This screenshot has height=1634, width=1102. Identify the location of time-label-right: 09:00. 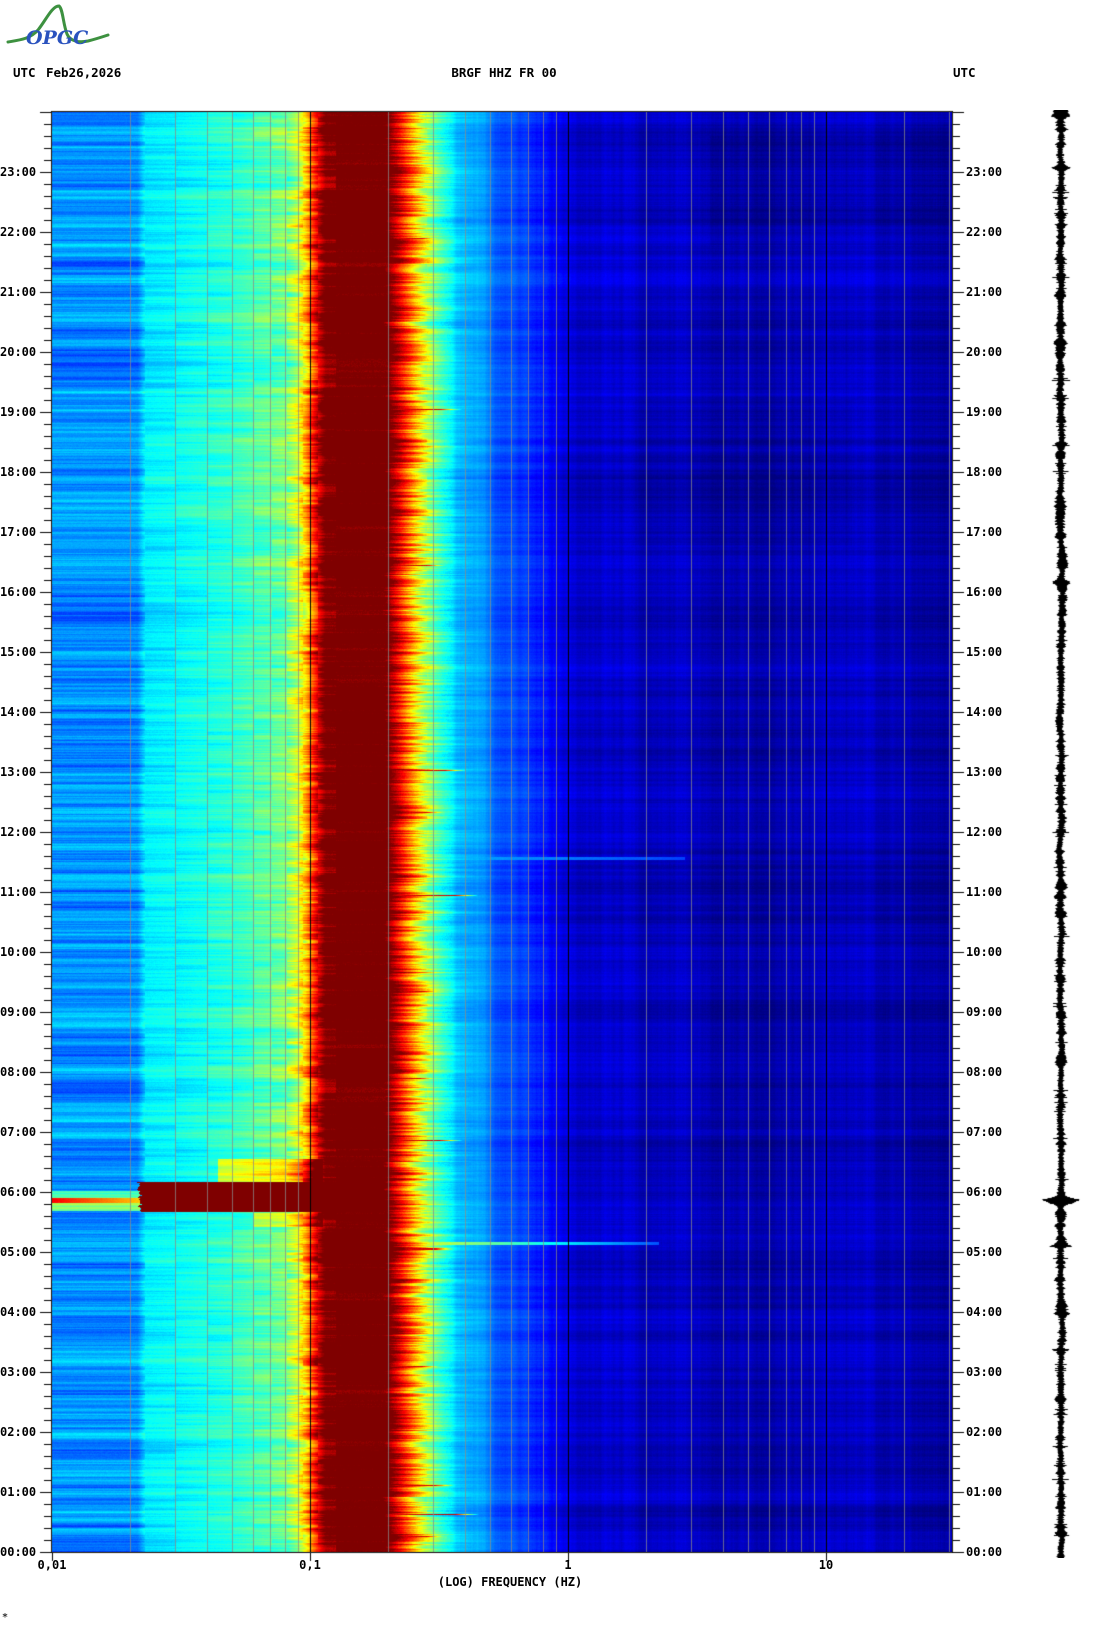
(984, 1012).